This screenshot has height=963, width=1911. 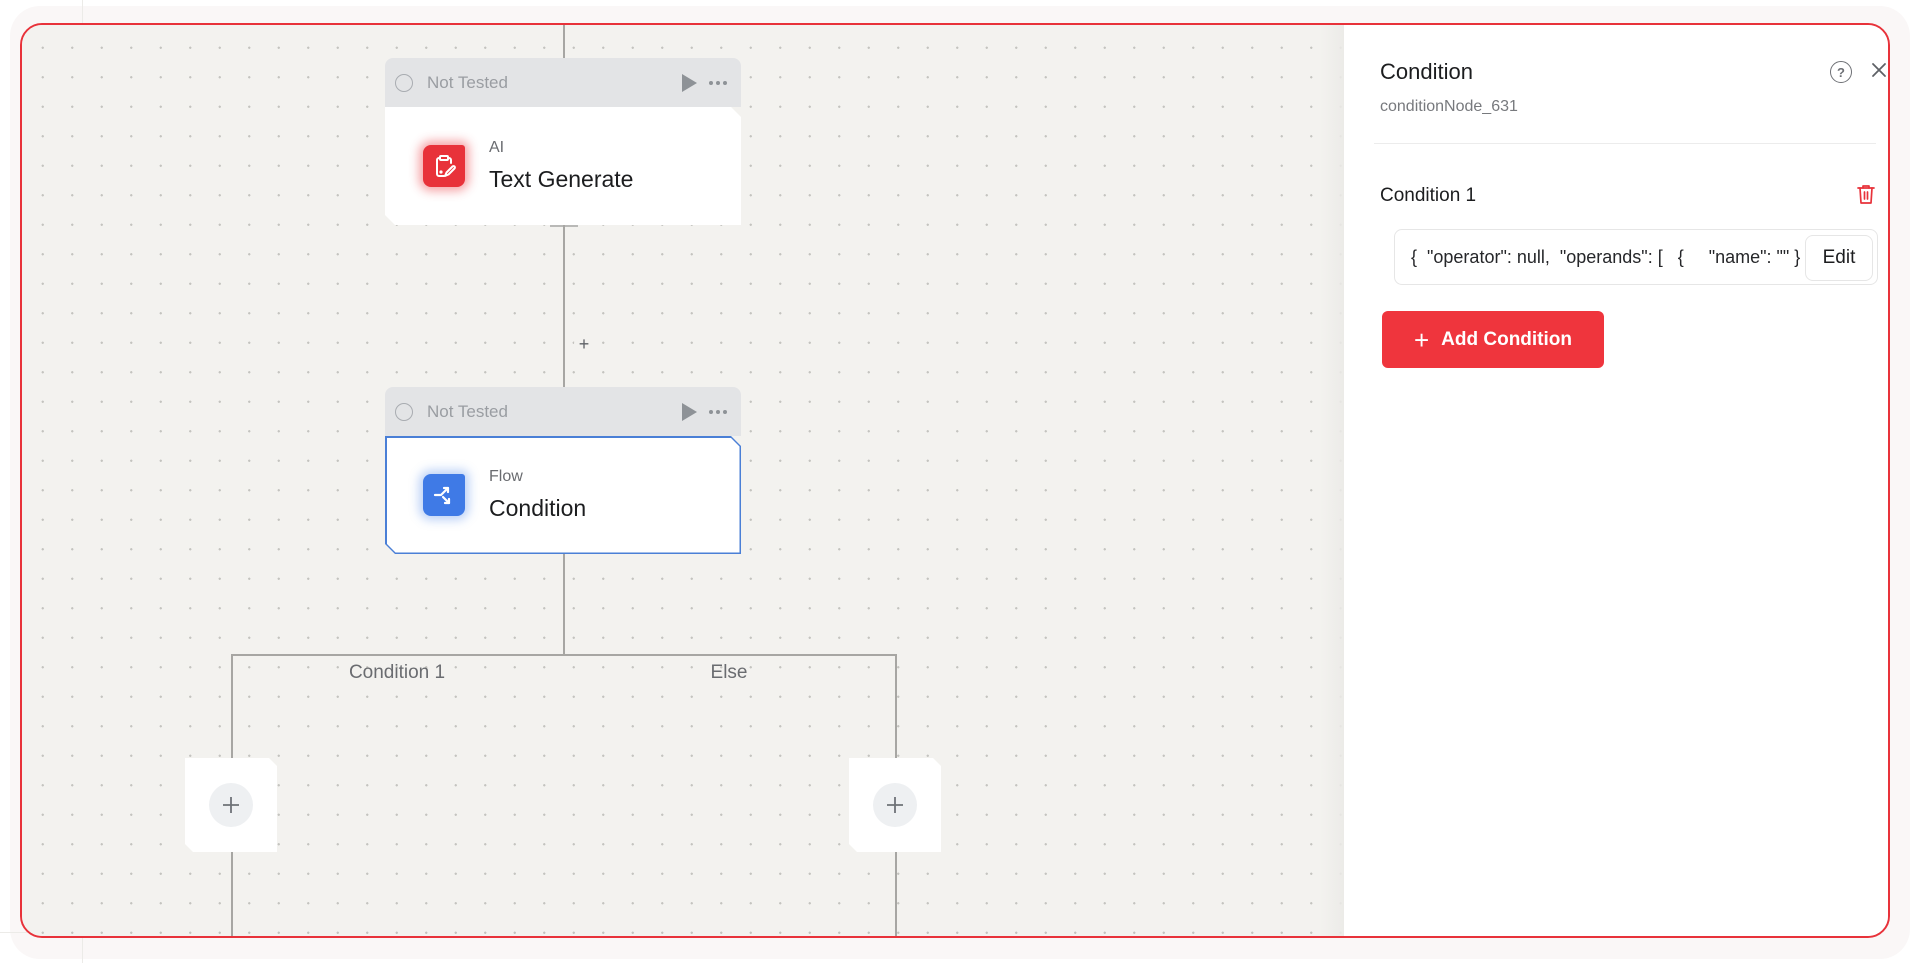 I want to click on panel-title: Condition, so click(x=1426, y=71).